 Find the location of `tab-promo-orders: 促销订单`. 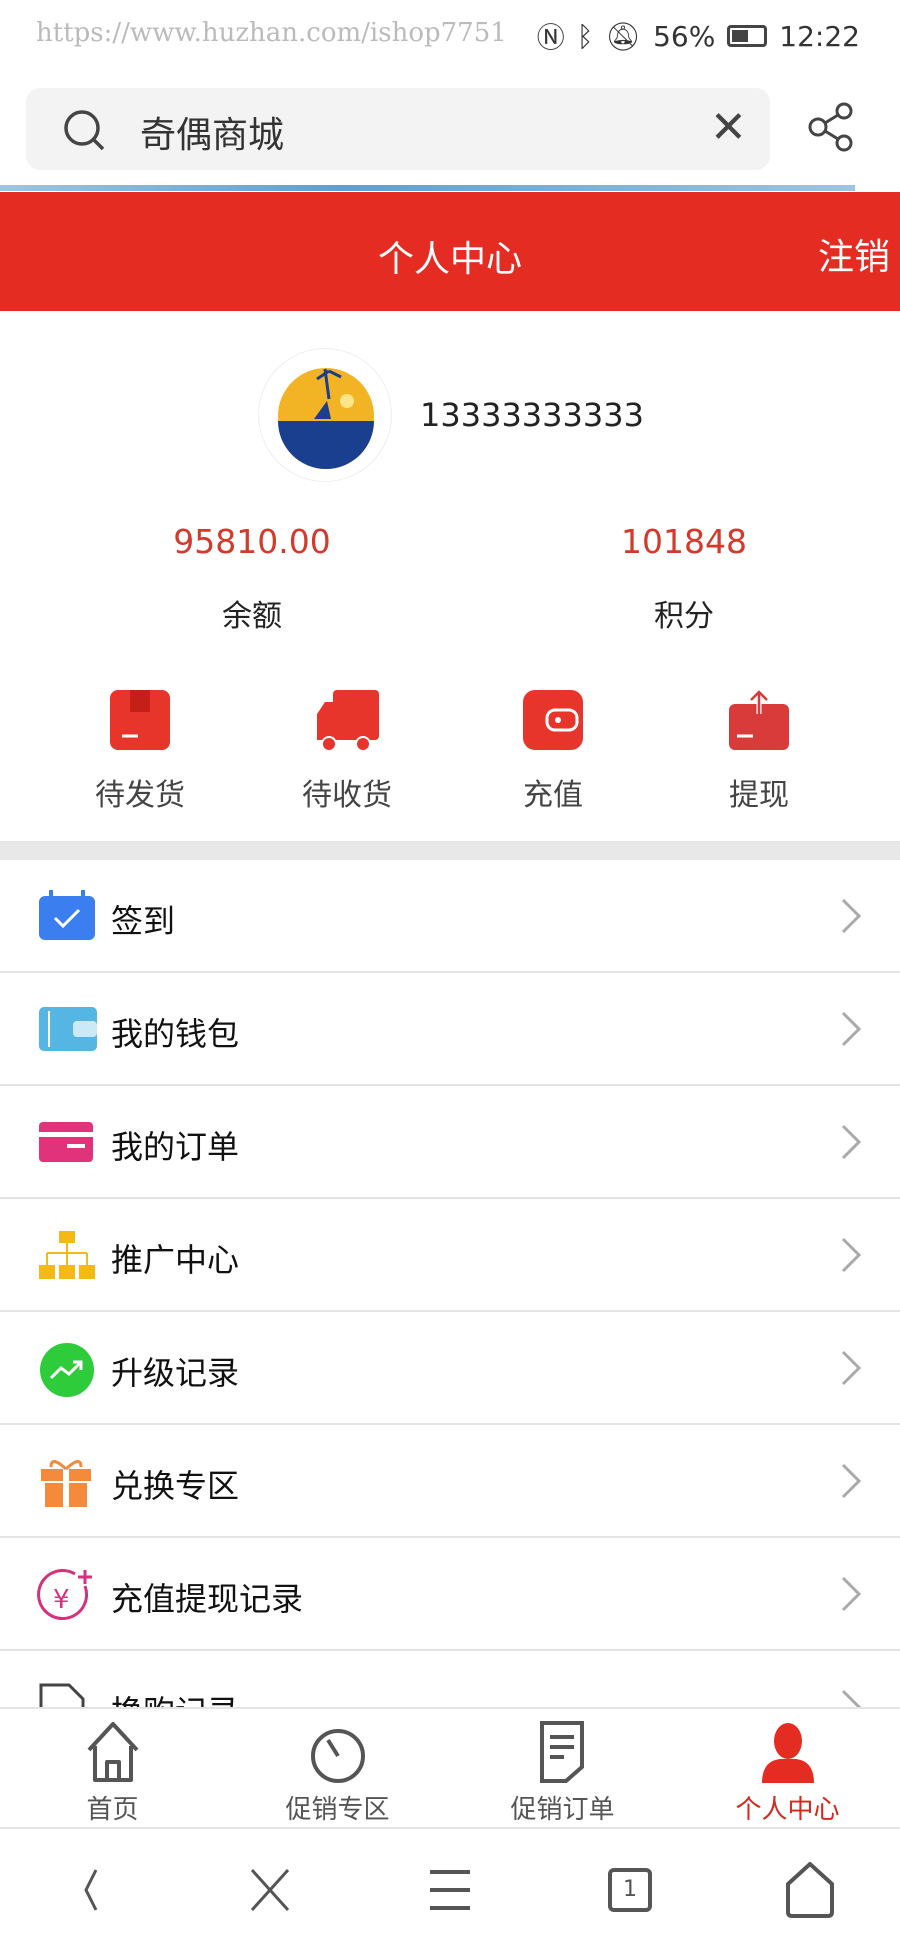

tab-promo-orders: 促销订单 is located at coordinates (562, 1769).